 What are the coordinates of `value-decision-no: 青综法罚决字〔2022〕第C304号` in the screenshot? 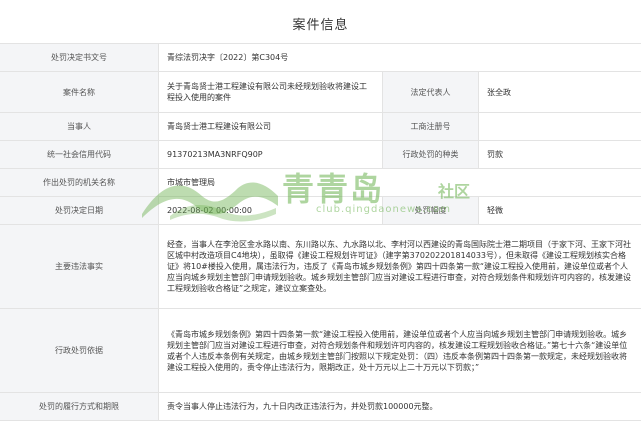 It's located at (228, 57).